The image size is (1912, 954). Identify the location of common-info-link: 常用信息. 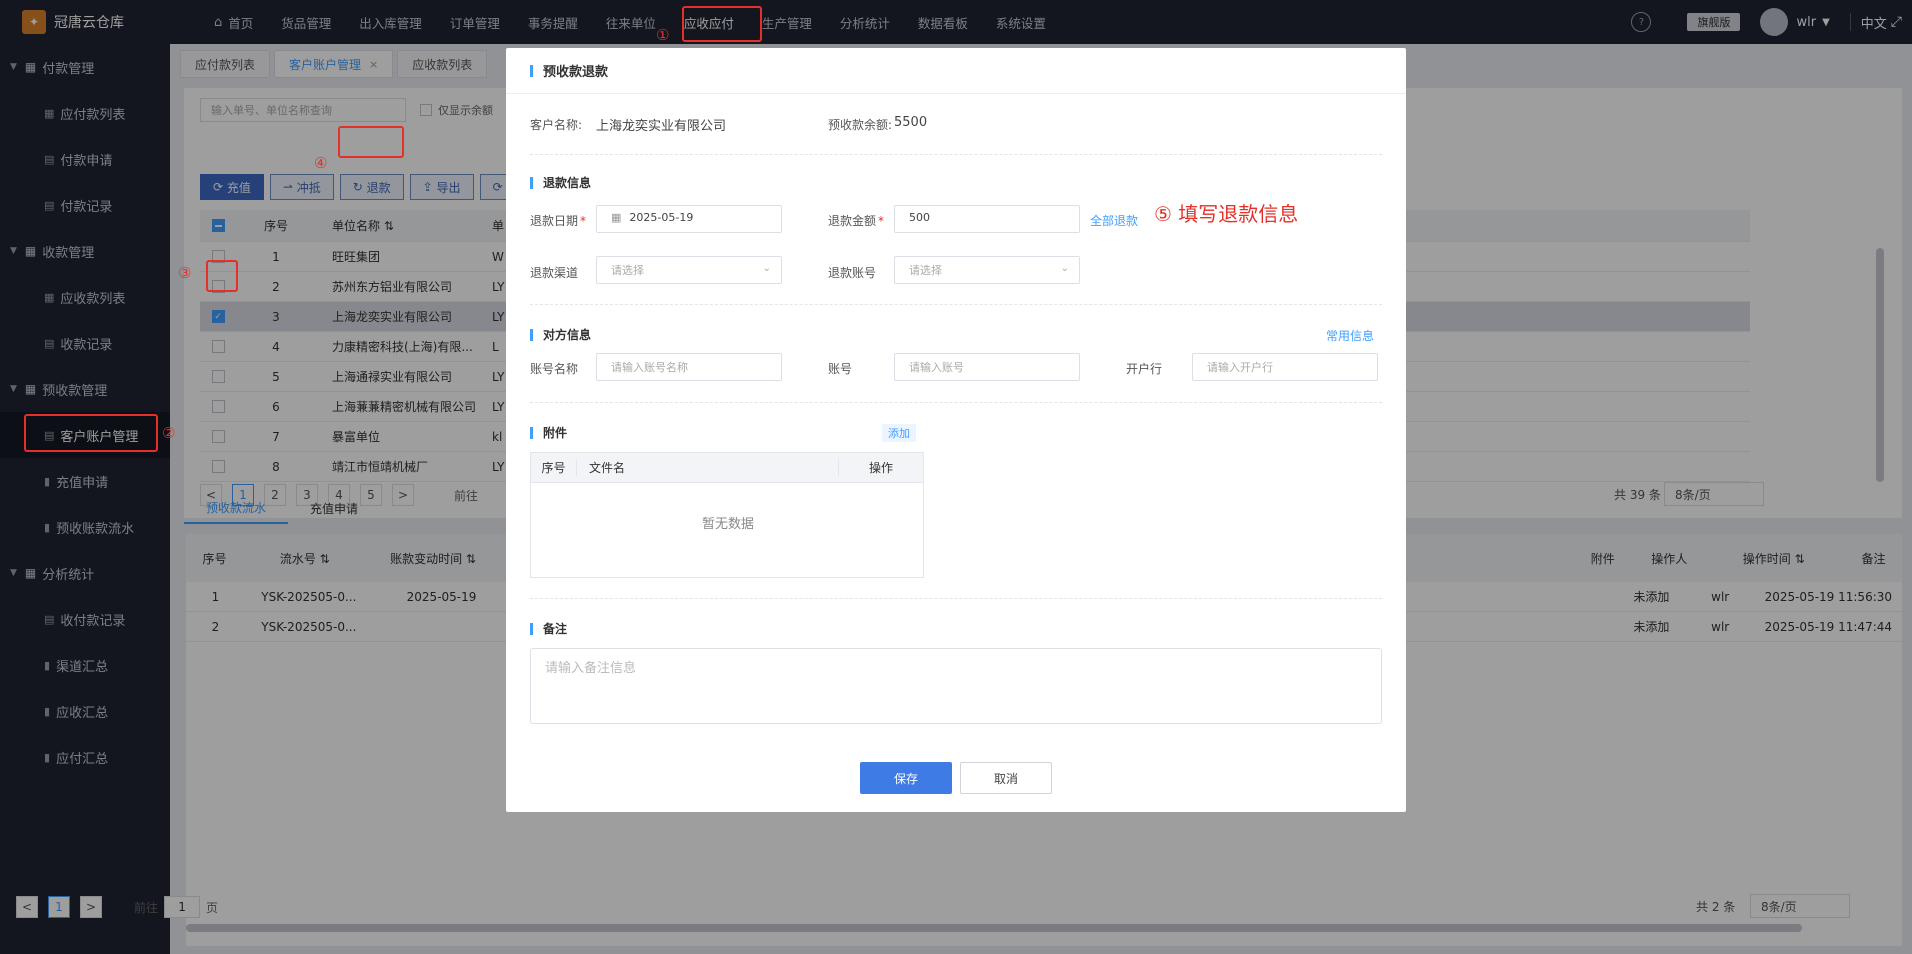
(1350, 335).